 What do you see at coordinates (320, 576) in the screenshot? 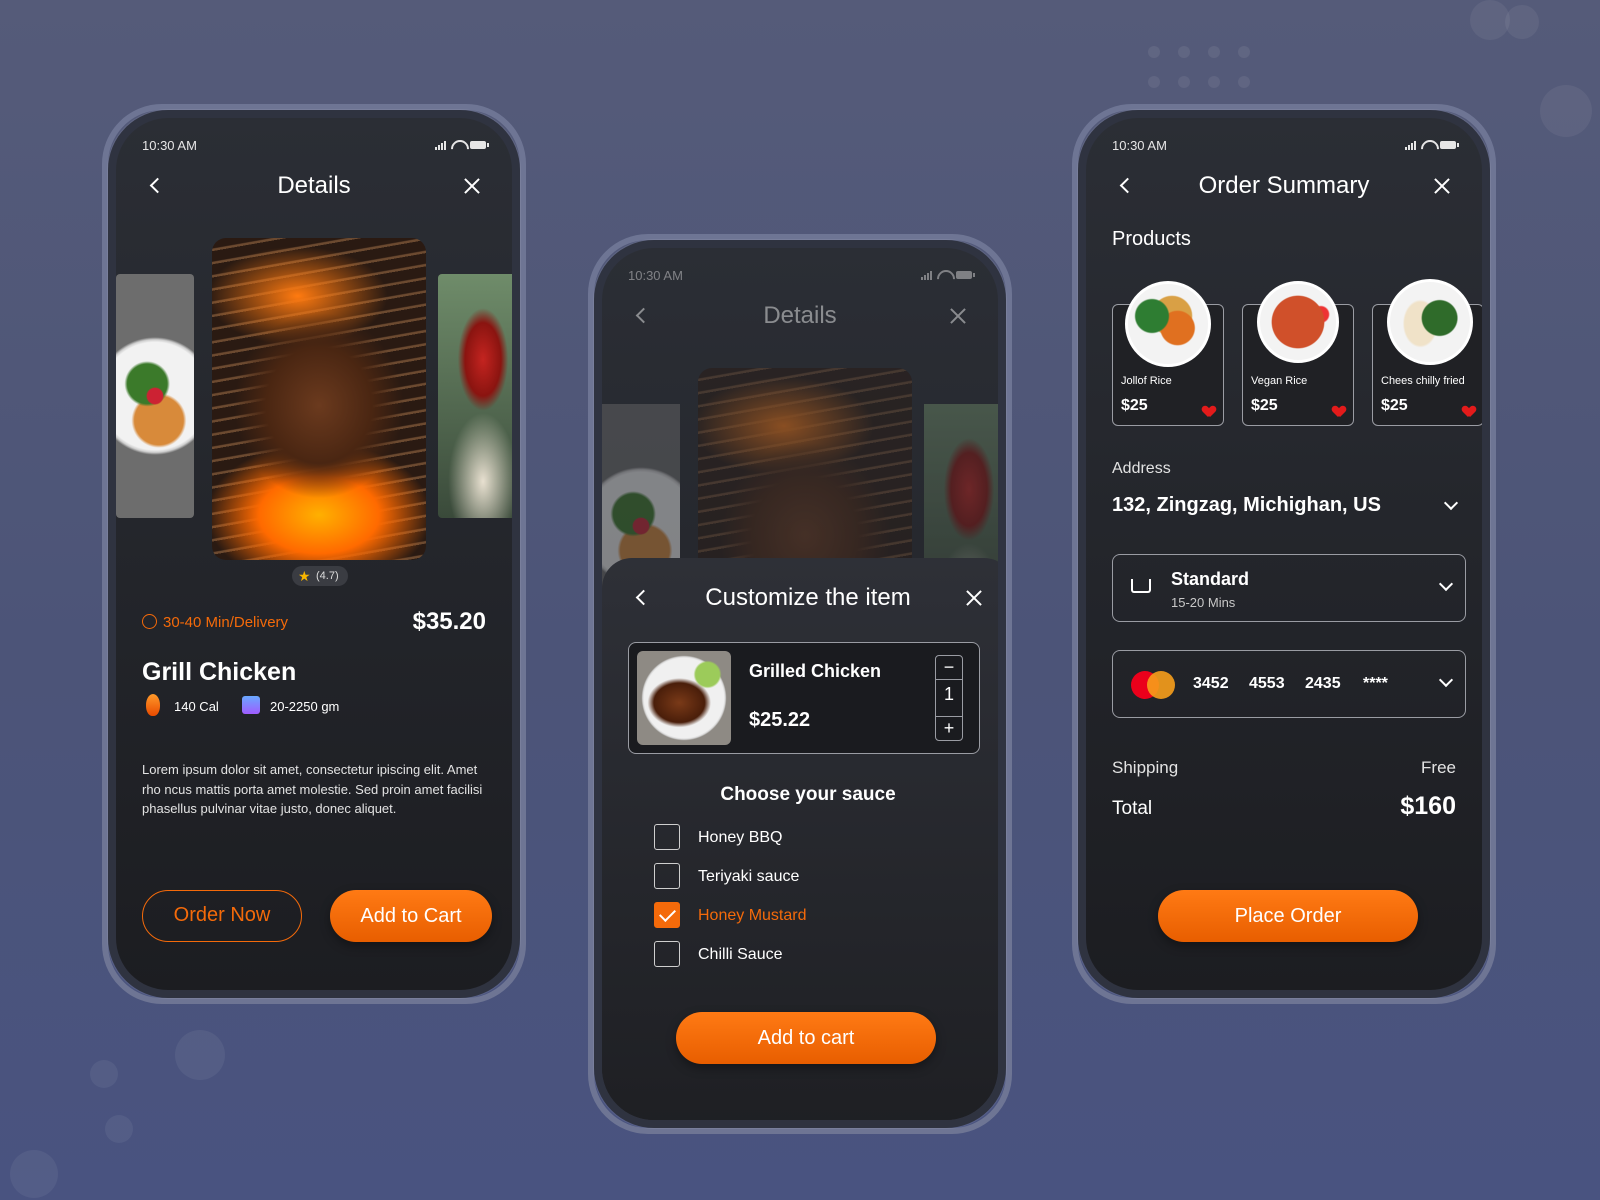
I see `rating-badge: ★ (4.7)` at bounding box center [320, 576].